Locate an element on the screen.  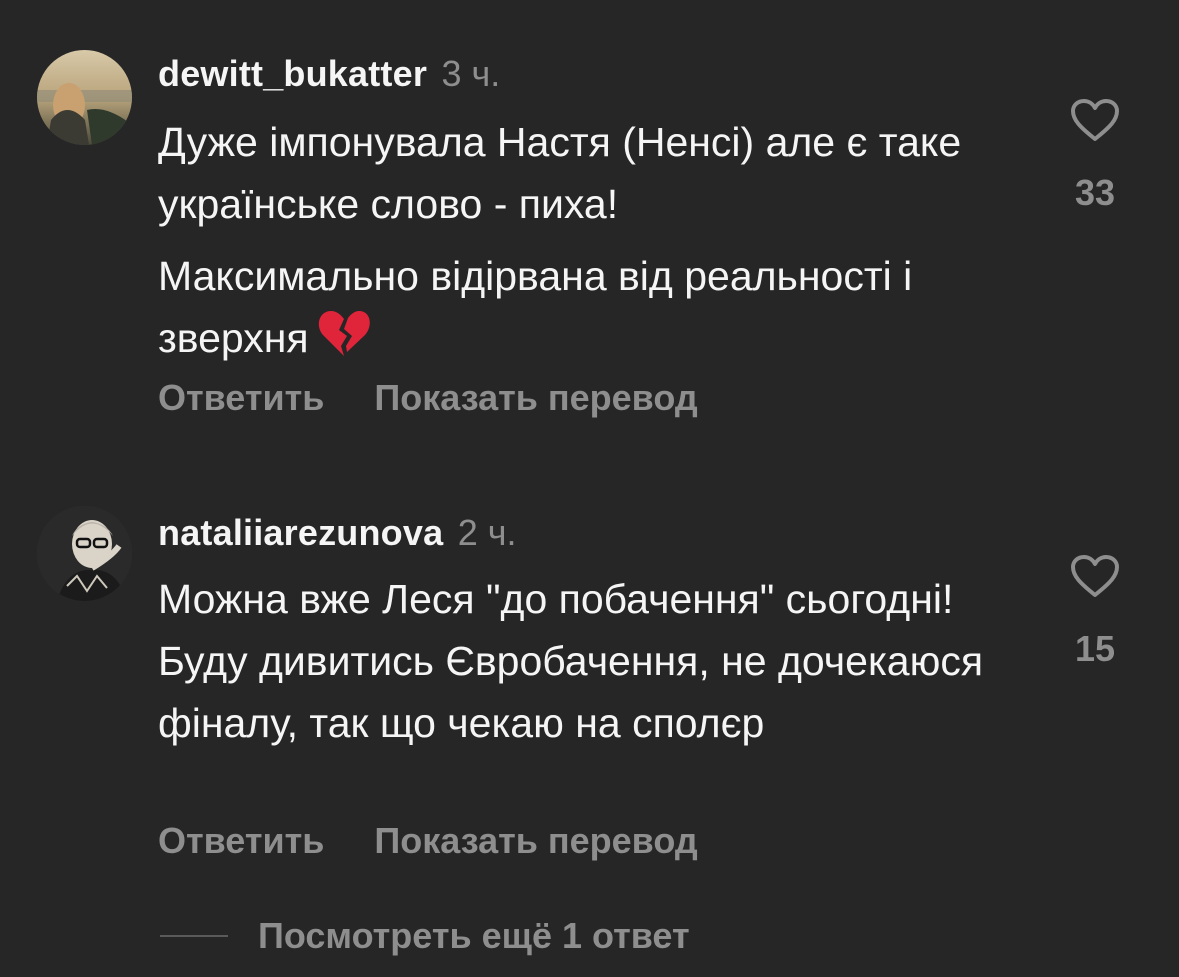
timestamp: 3 ч. is located at coordinates (471, 73).